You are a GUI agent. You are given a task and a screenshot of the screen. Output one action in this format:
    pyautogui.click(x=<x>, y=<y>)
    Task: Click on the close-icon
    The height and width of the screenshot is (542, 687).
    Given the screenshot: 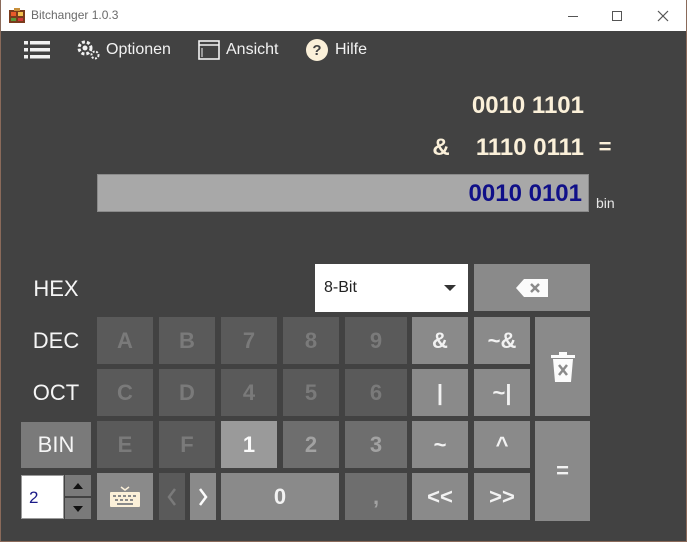 What is the action you would take?
    pyautogui.click(x=663, y=15)
    